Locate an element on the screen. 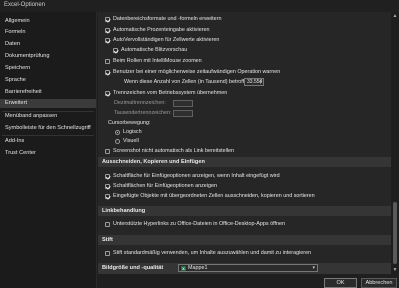 The width and height of the screenshot is (399, 288). cursor-movement-label: Cursorbewegung: is located at coordinates (129, 123).